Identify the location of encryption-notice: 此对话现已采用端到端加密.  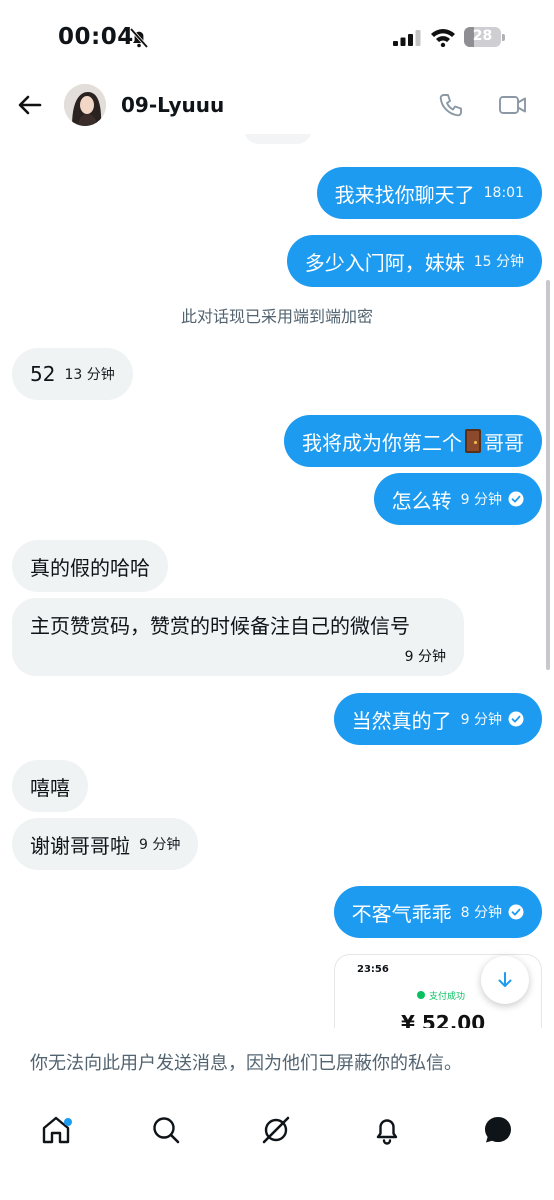
(276, 316).